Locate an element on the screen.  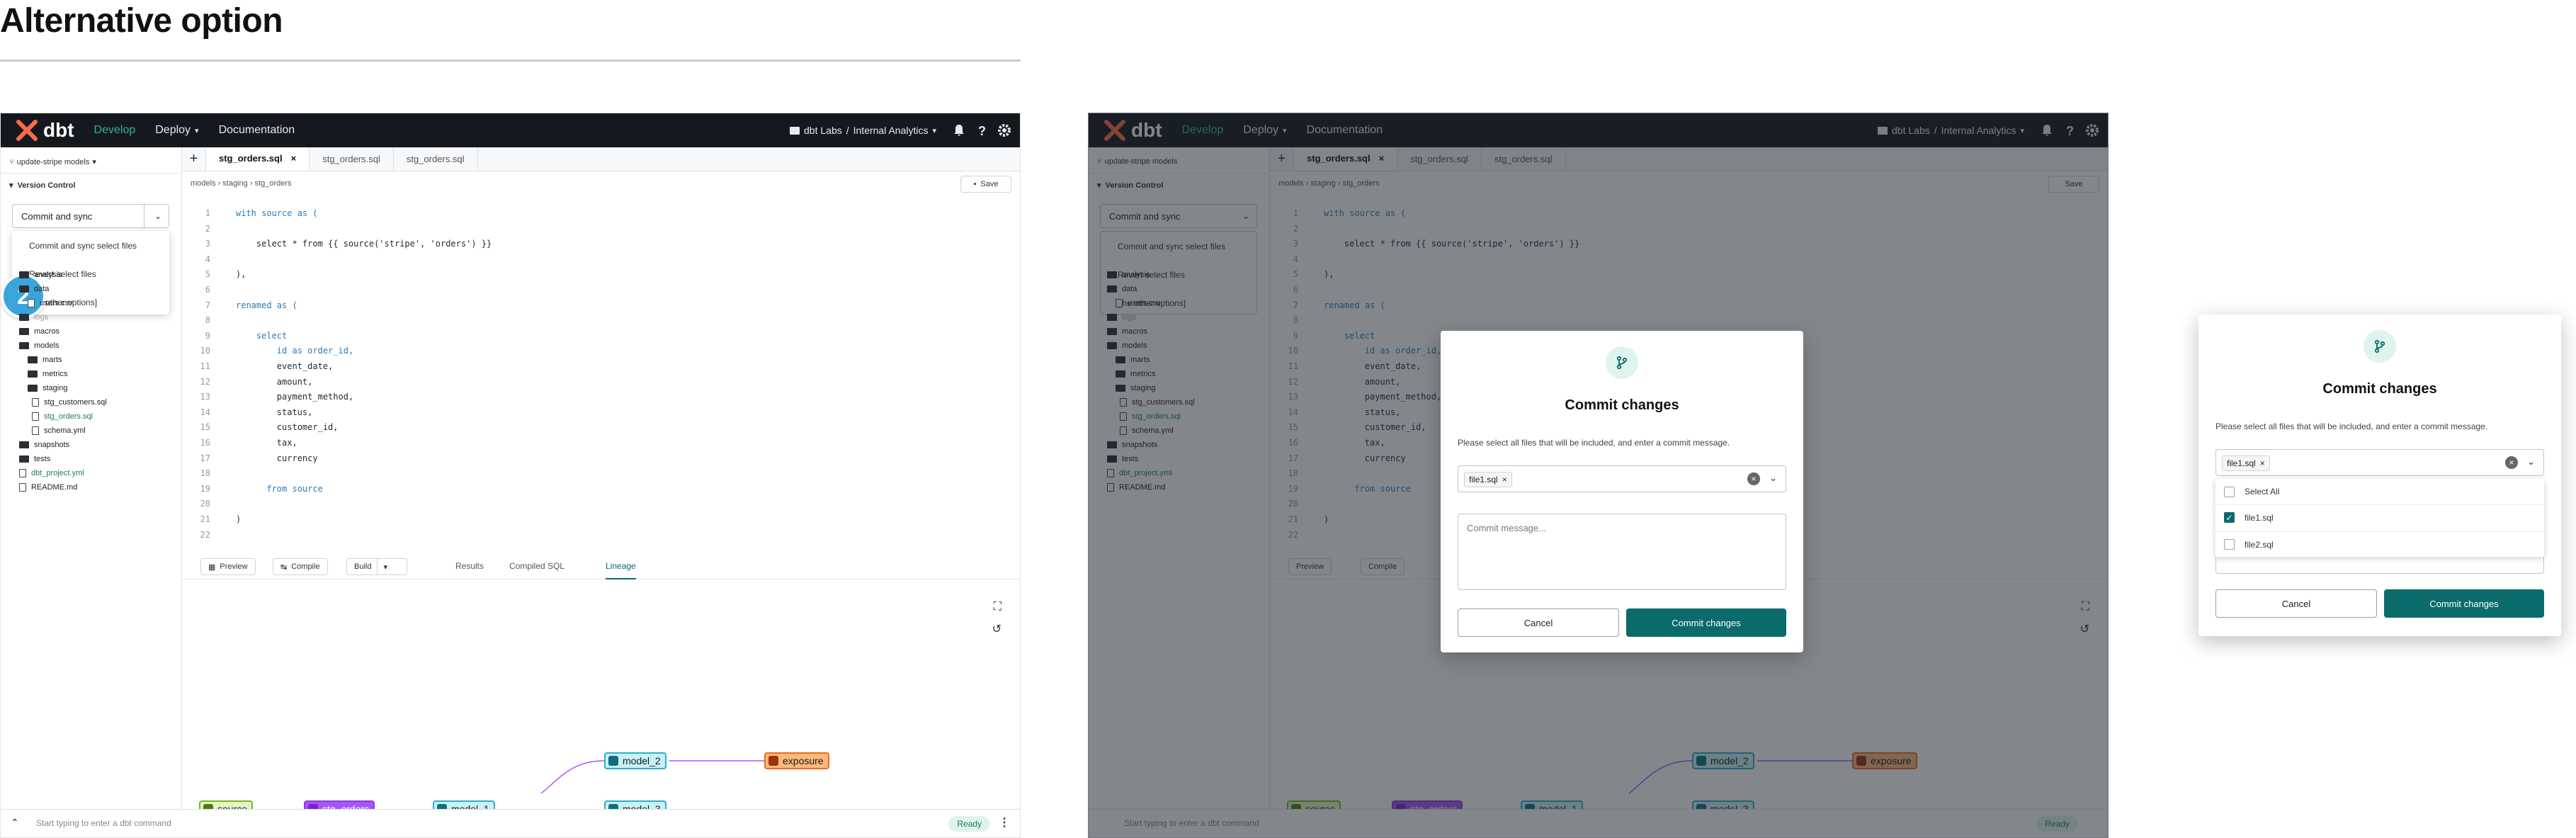
reset-icon: ↺ is located at coordinates (997, 629).